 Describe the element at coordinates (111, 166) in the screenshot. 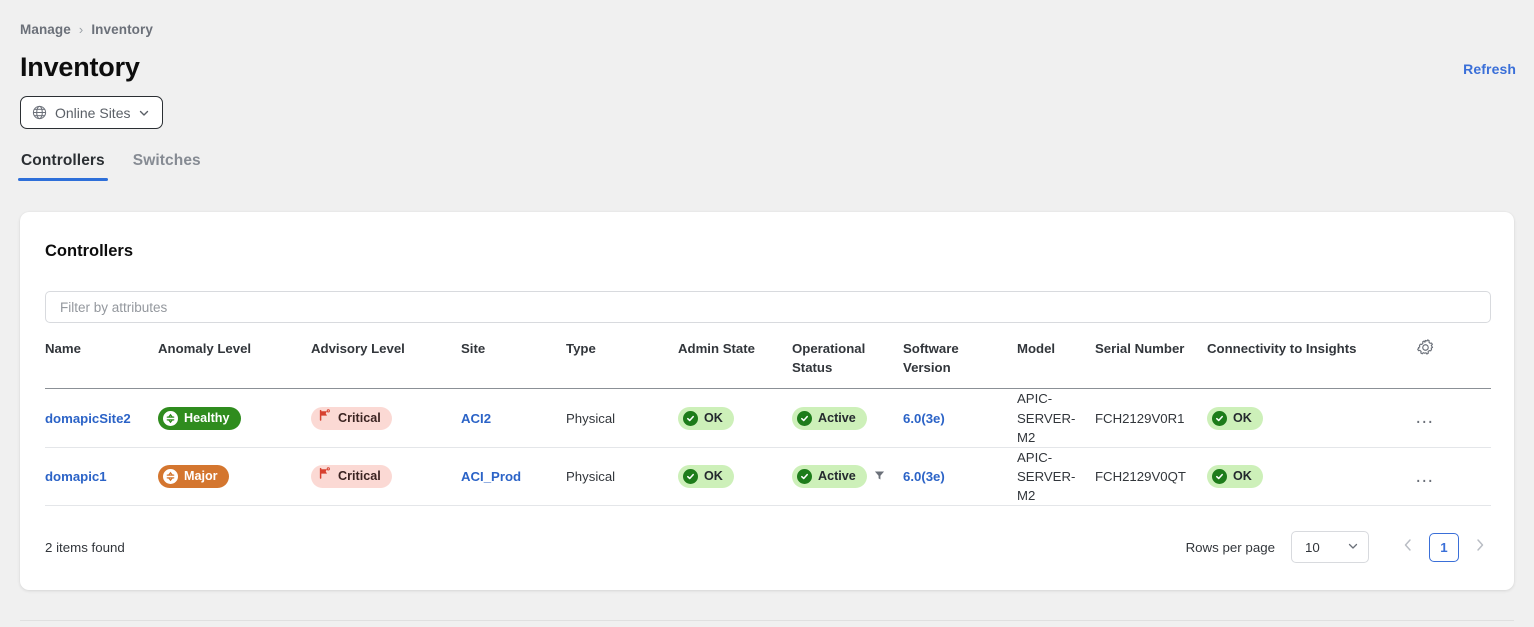

I see `tab-bar: Controllers Switches` at that location.